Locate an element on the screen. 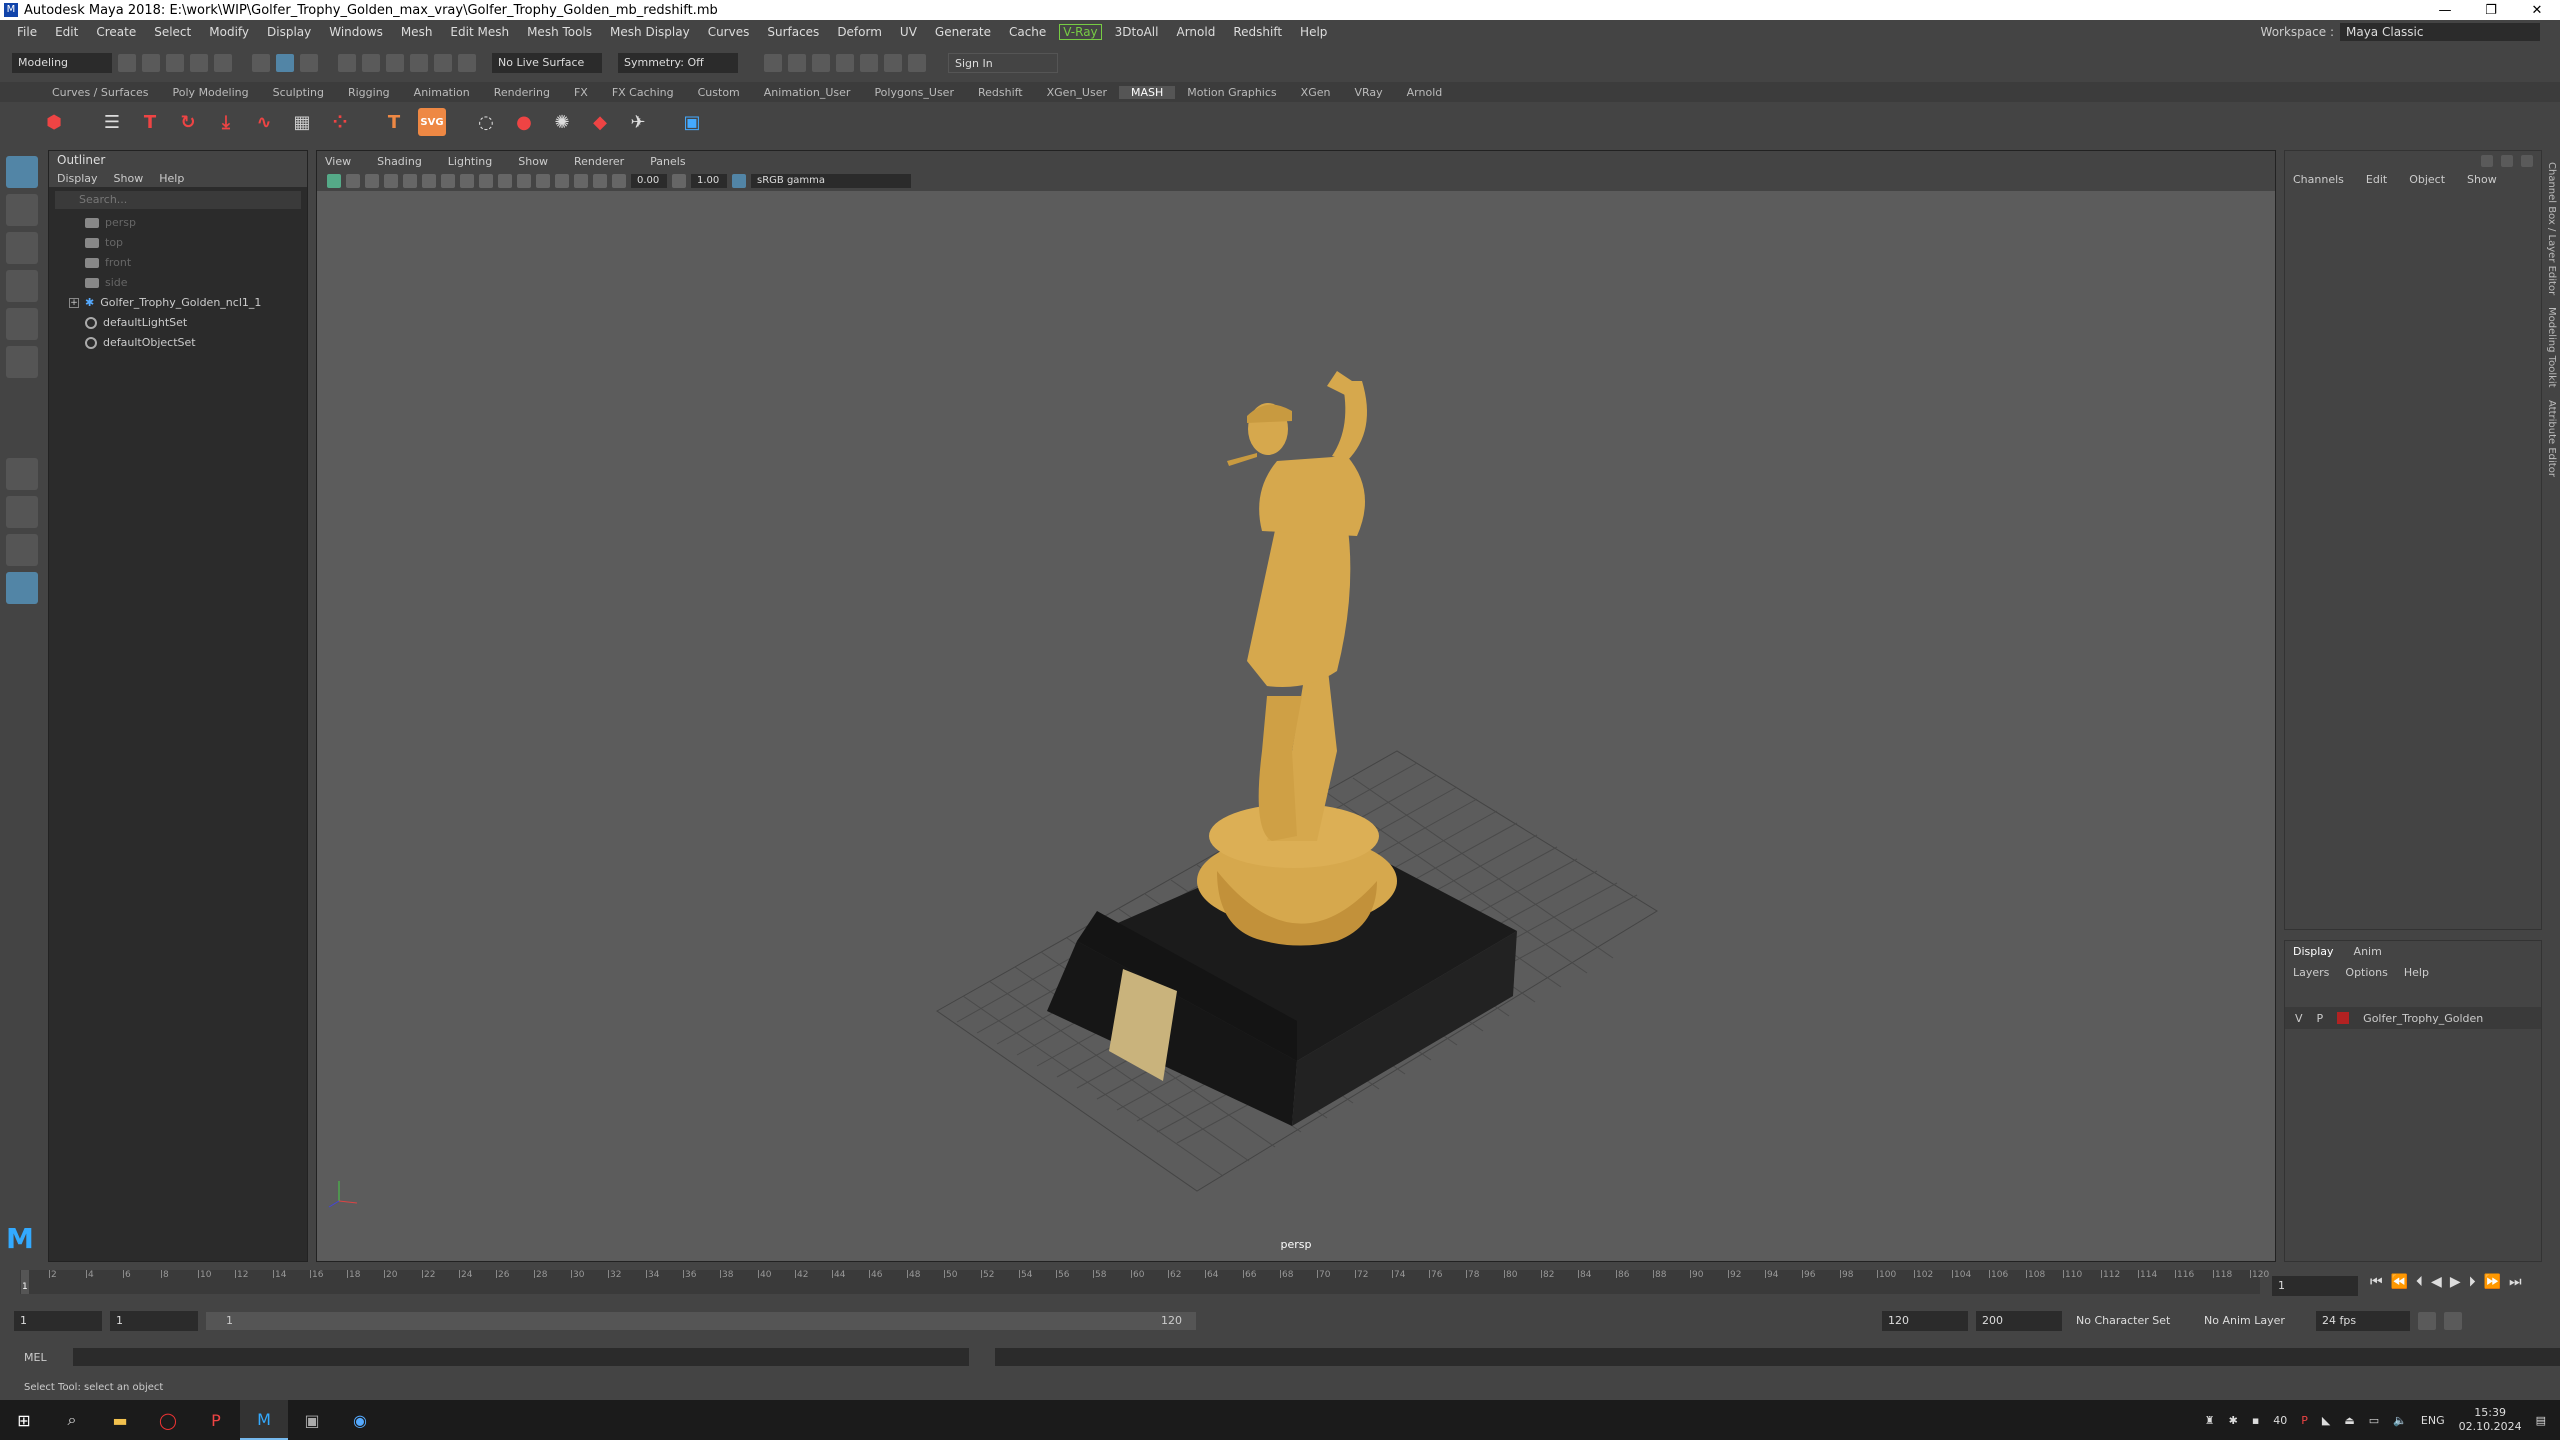 This screenshot has height=1440, width=2560. menu-3dtoall: 3DtoAll is located at coordinates (1137, 32).